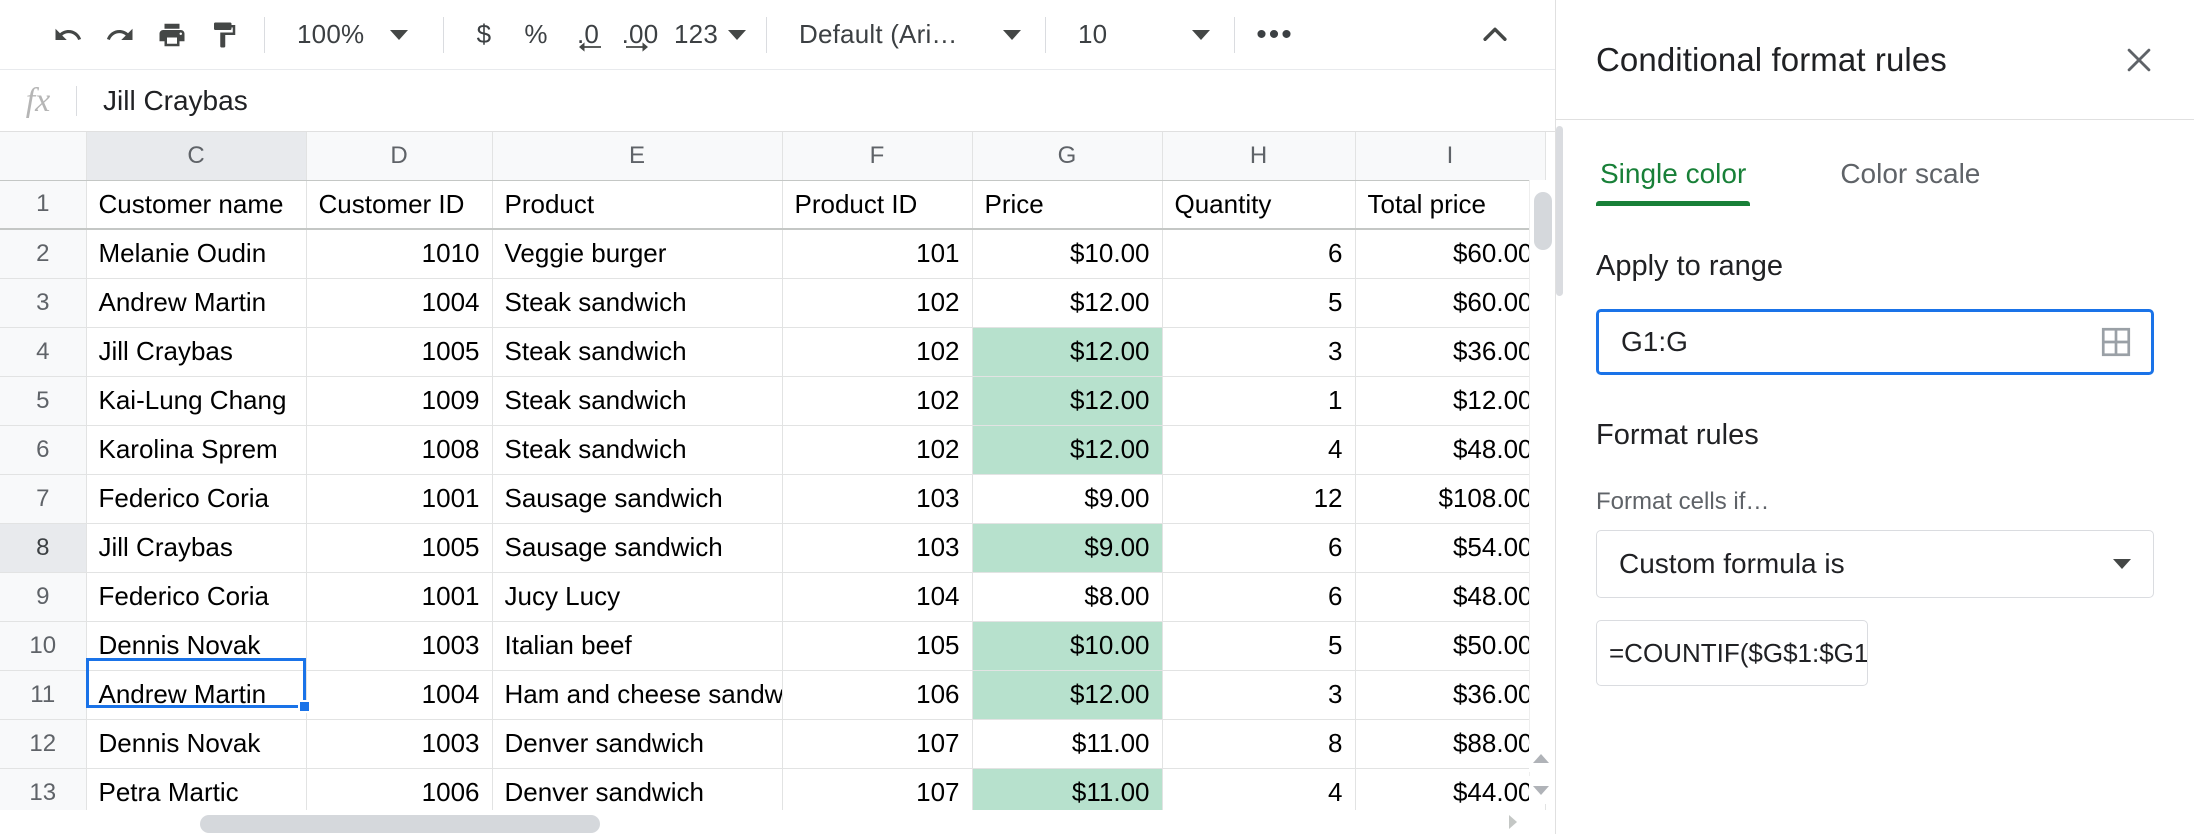  Describe the element at coordinates (877, 205) in the screenshot. I see `cell-F1: Product ID` at that location.